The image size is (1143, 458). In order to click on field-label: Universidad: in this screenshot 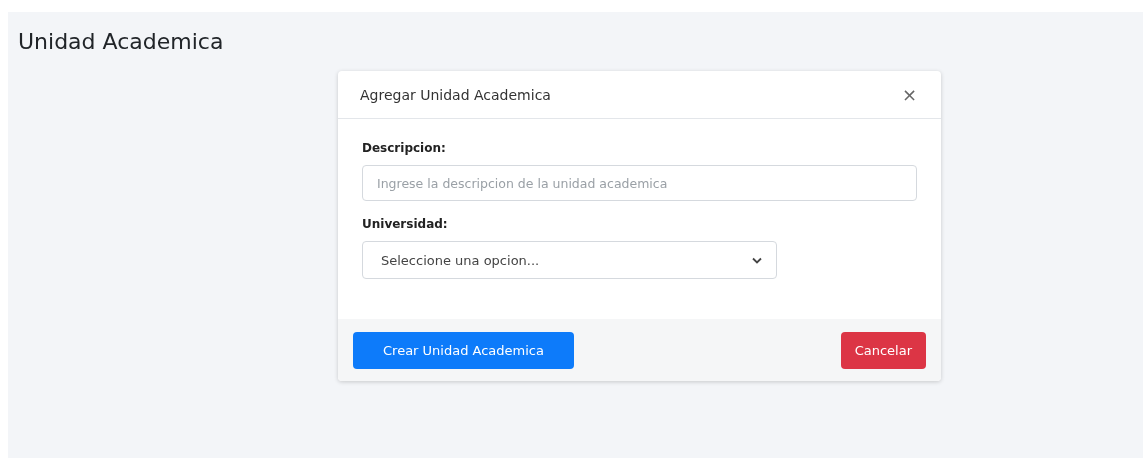, I will do `click(405, 224)`.